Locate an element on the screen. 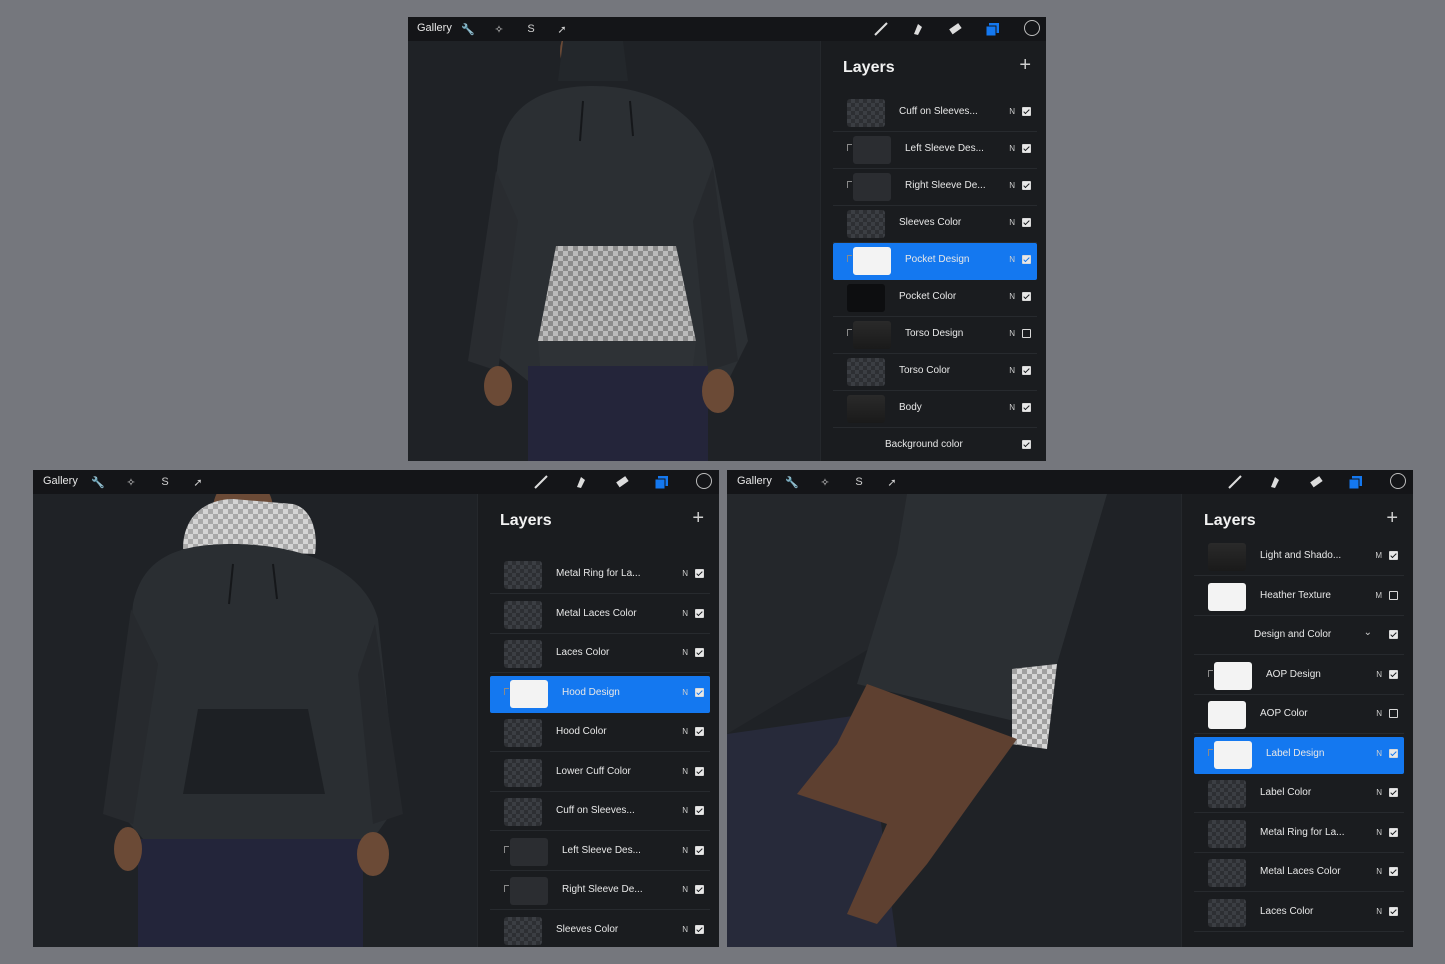 This screenshot has width=1445, height=964. layer-row: Torso Design N is located at coordinates (935, 335).